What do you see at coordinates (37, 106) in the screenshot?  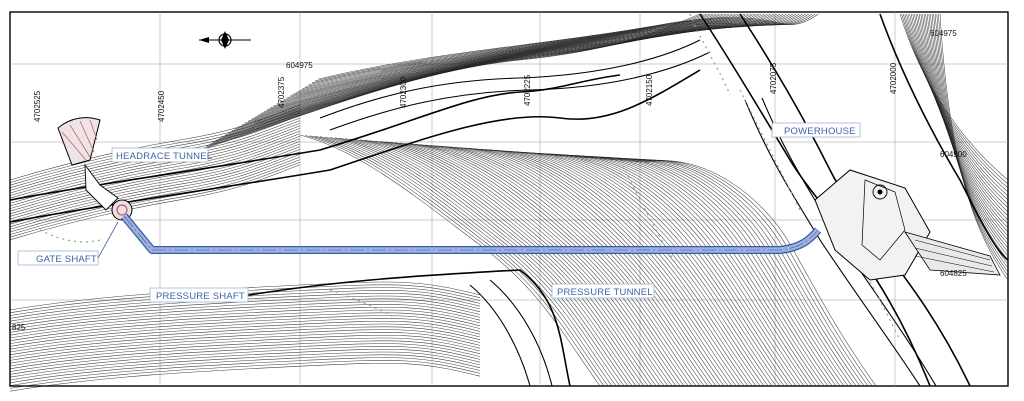 I see `easting-4702525: 4702525` at bounding box center [37, 106].